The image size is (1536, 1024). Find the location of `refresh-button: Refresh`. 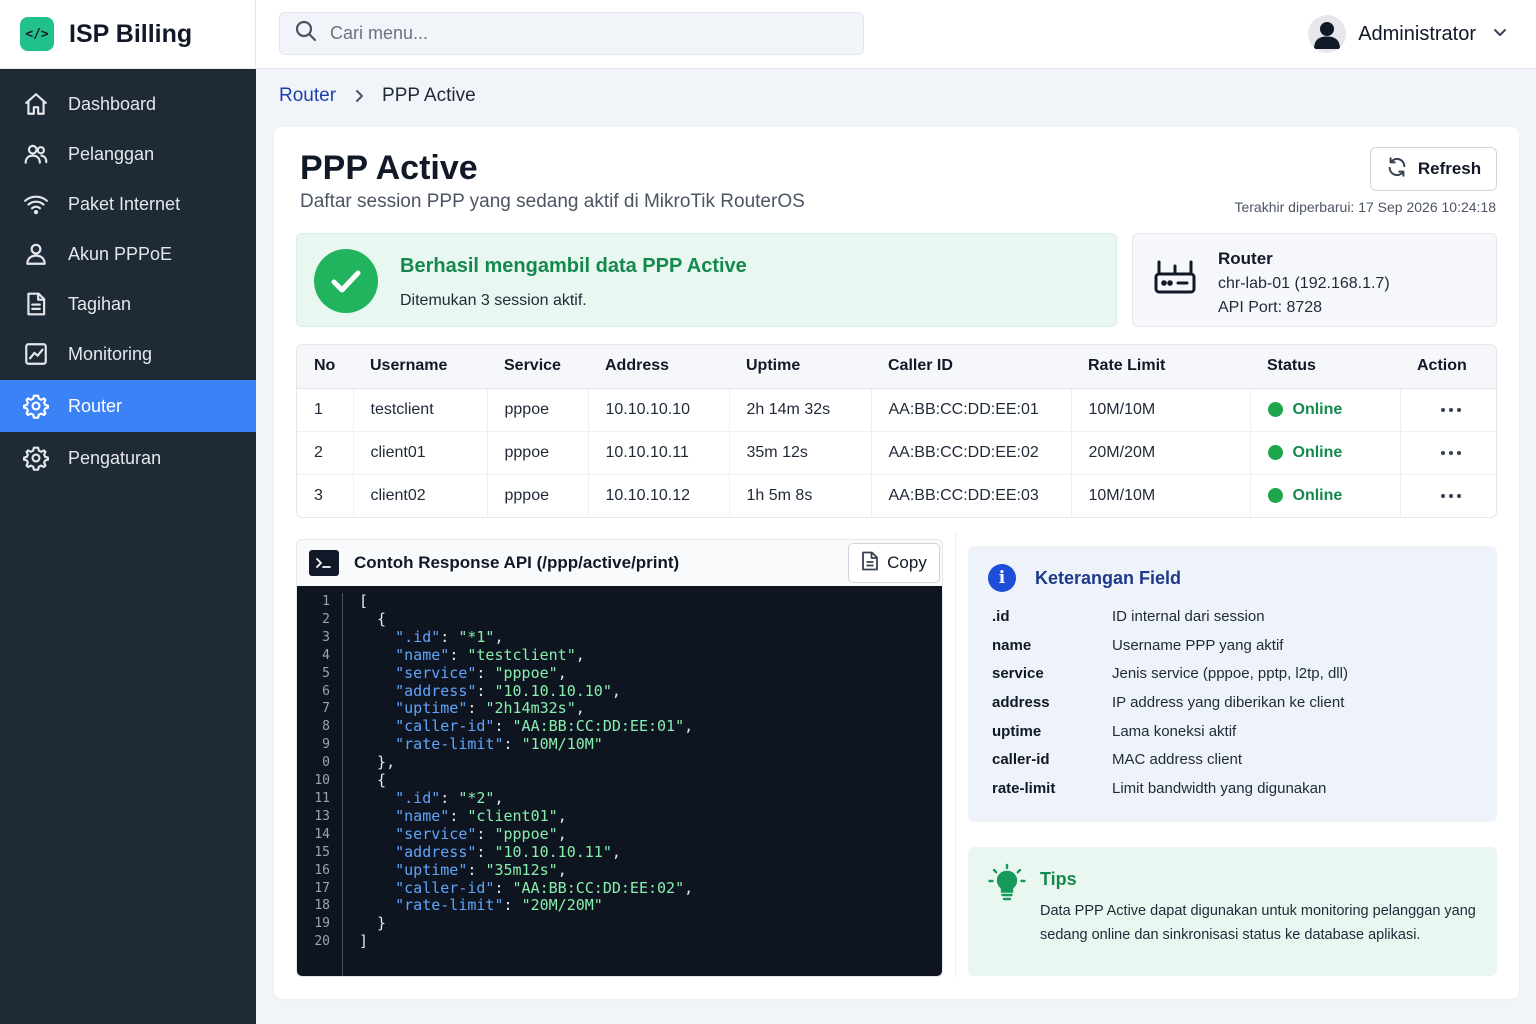

refresh-button: Refresh is located at coordinates (1433, 169).